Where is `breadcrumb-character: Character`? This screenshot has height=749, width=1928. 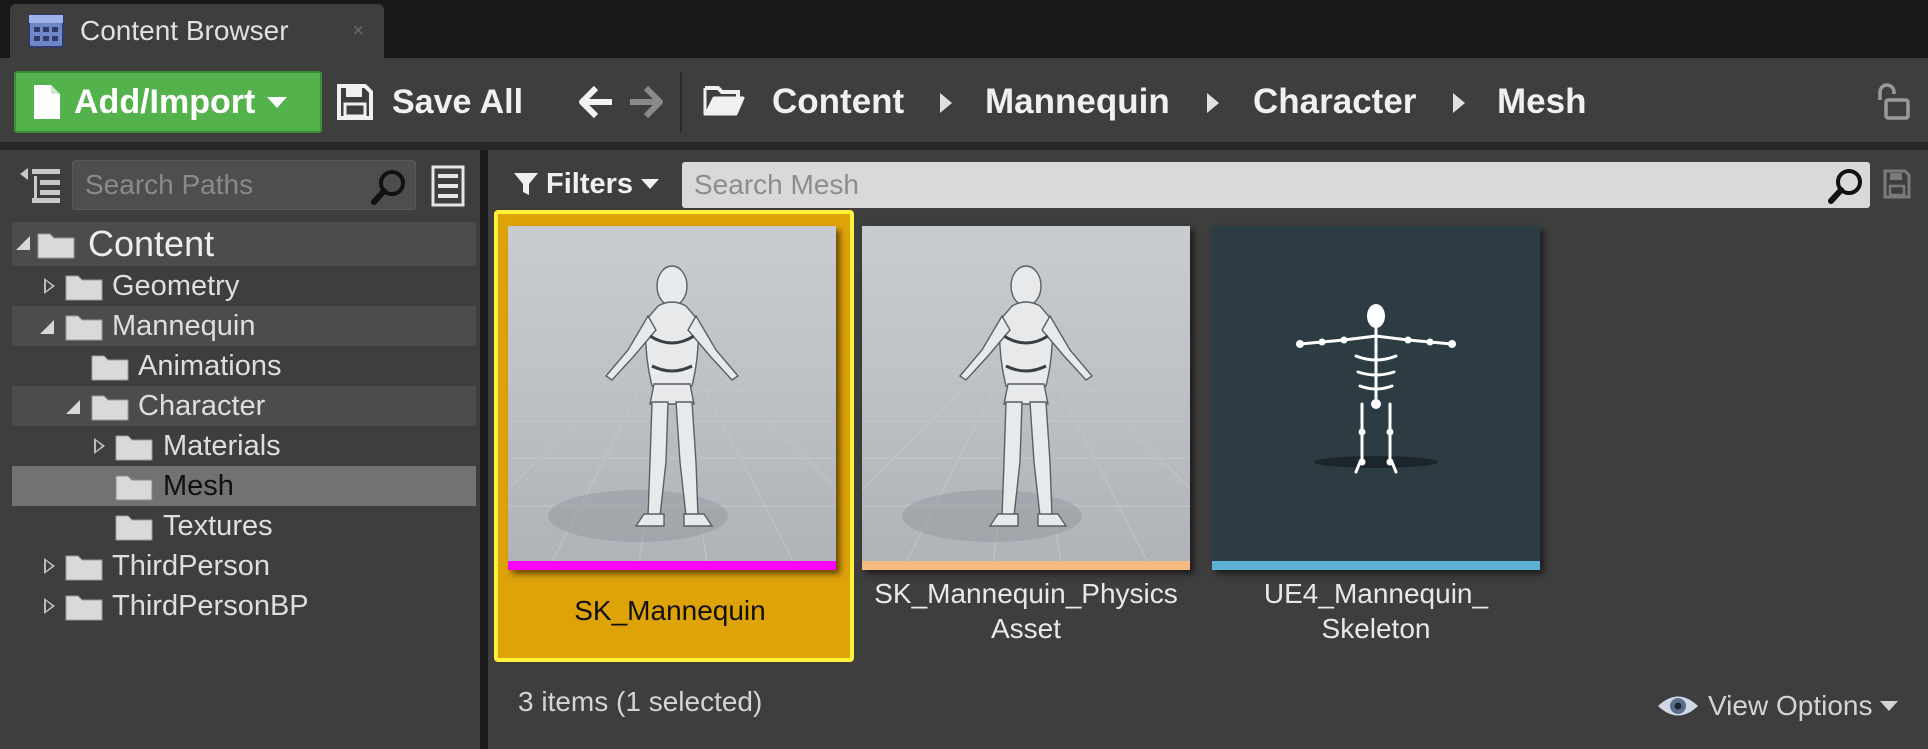
breadcrumb-character: Character is located at coordinates (1334, 102).